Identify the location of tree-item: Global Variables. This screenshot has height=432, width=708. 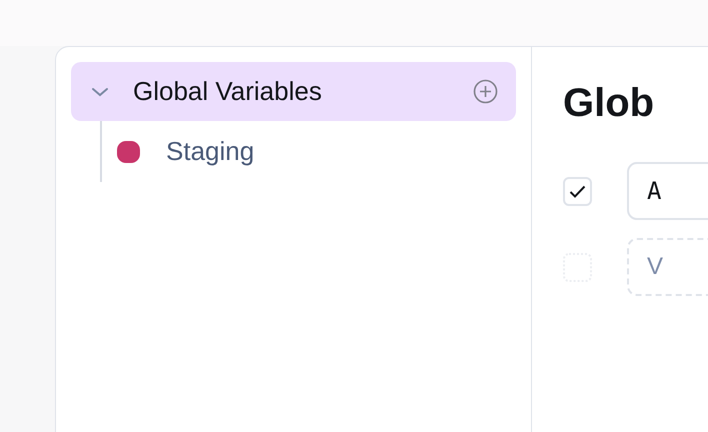
(293, 91).